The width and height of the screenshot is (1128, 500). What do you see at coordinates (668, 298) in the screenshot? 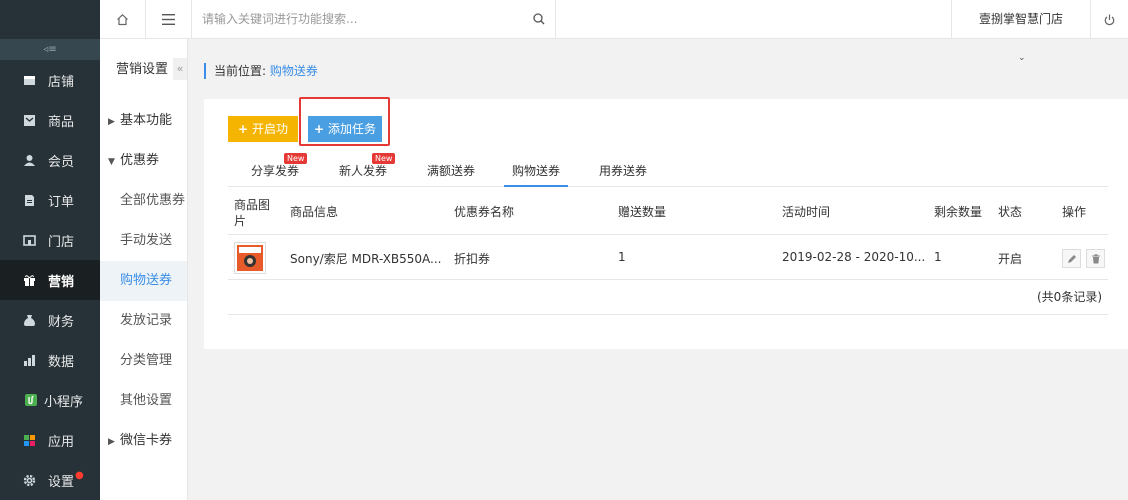
I see `record-count: (共0条记录)` at bounding box center [668, 298].